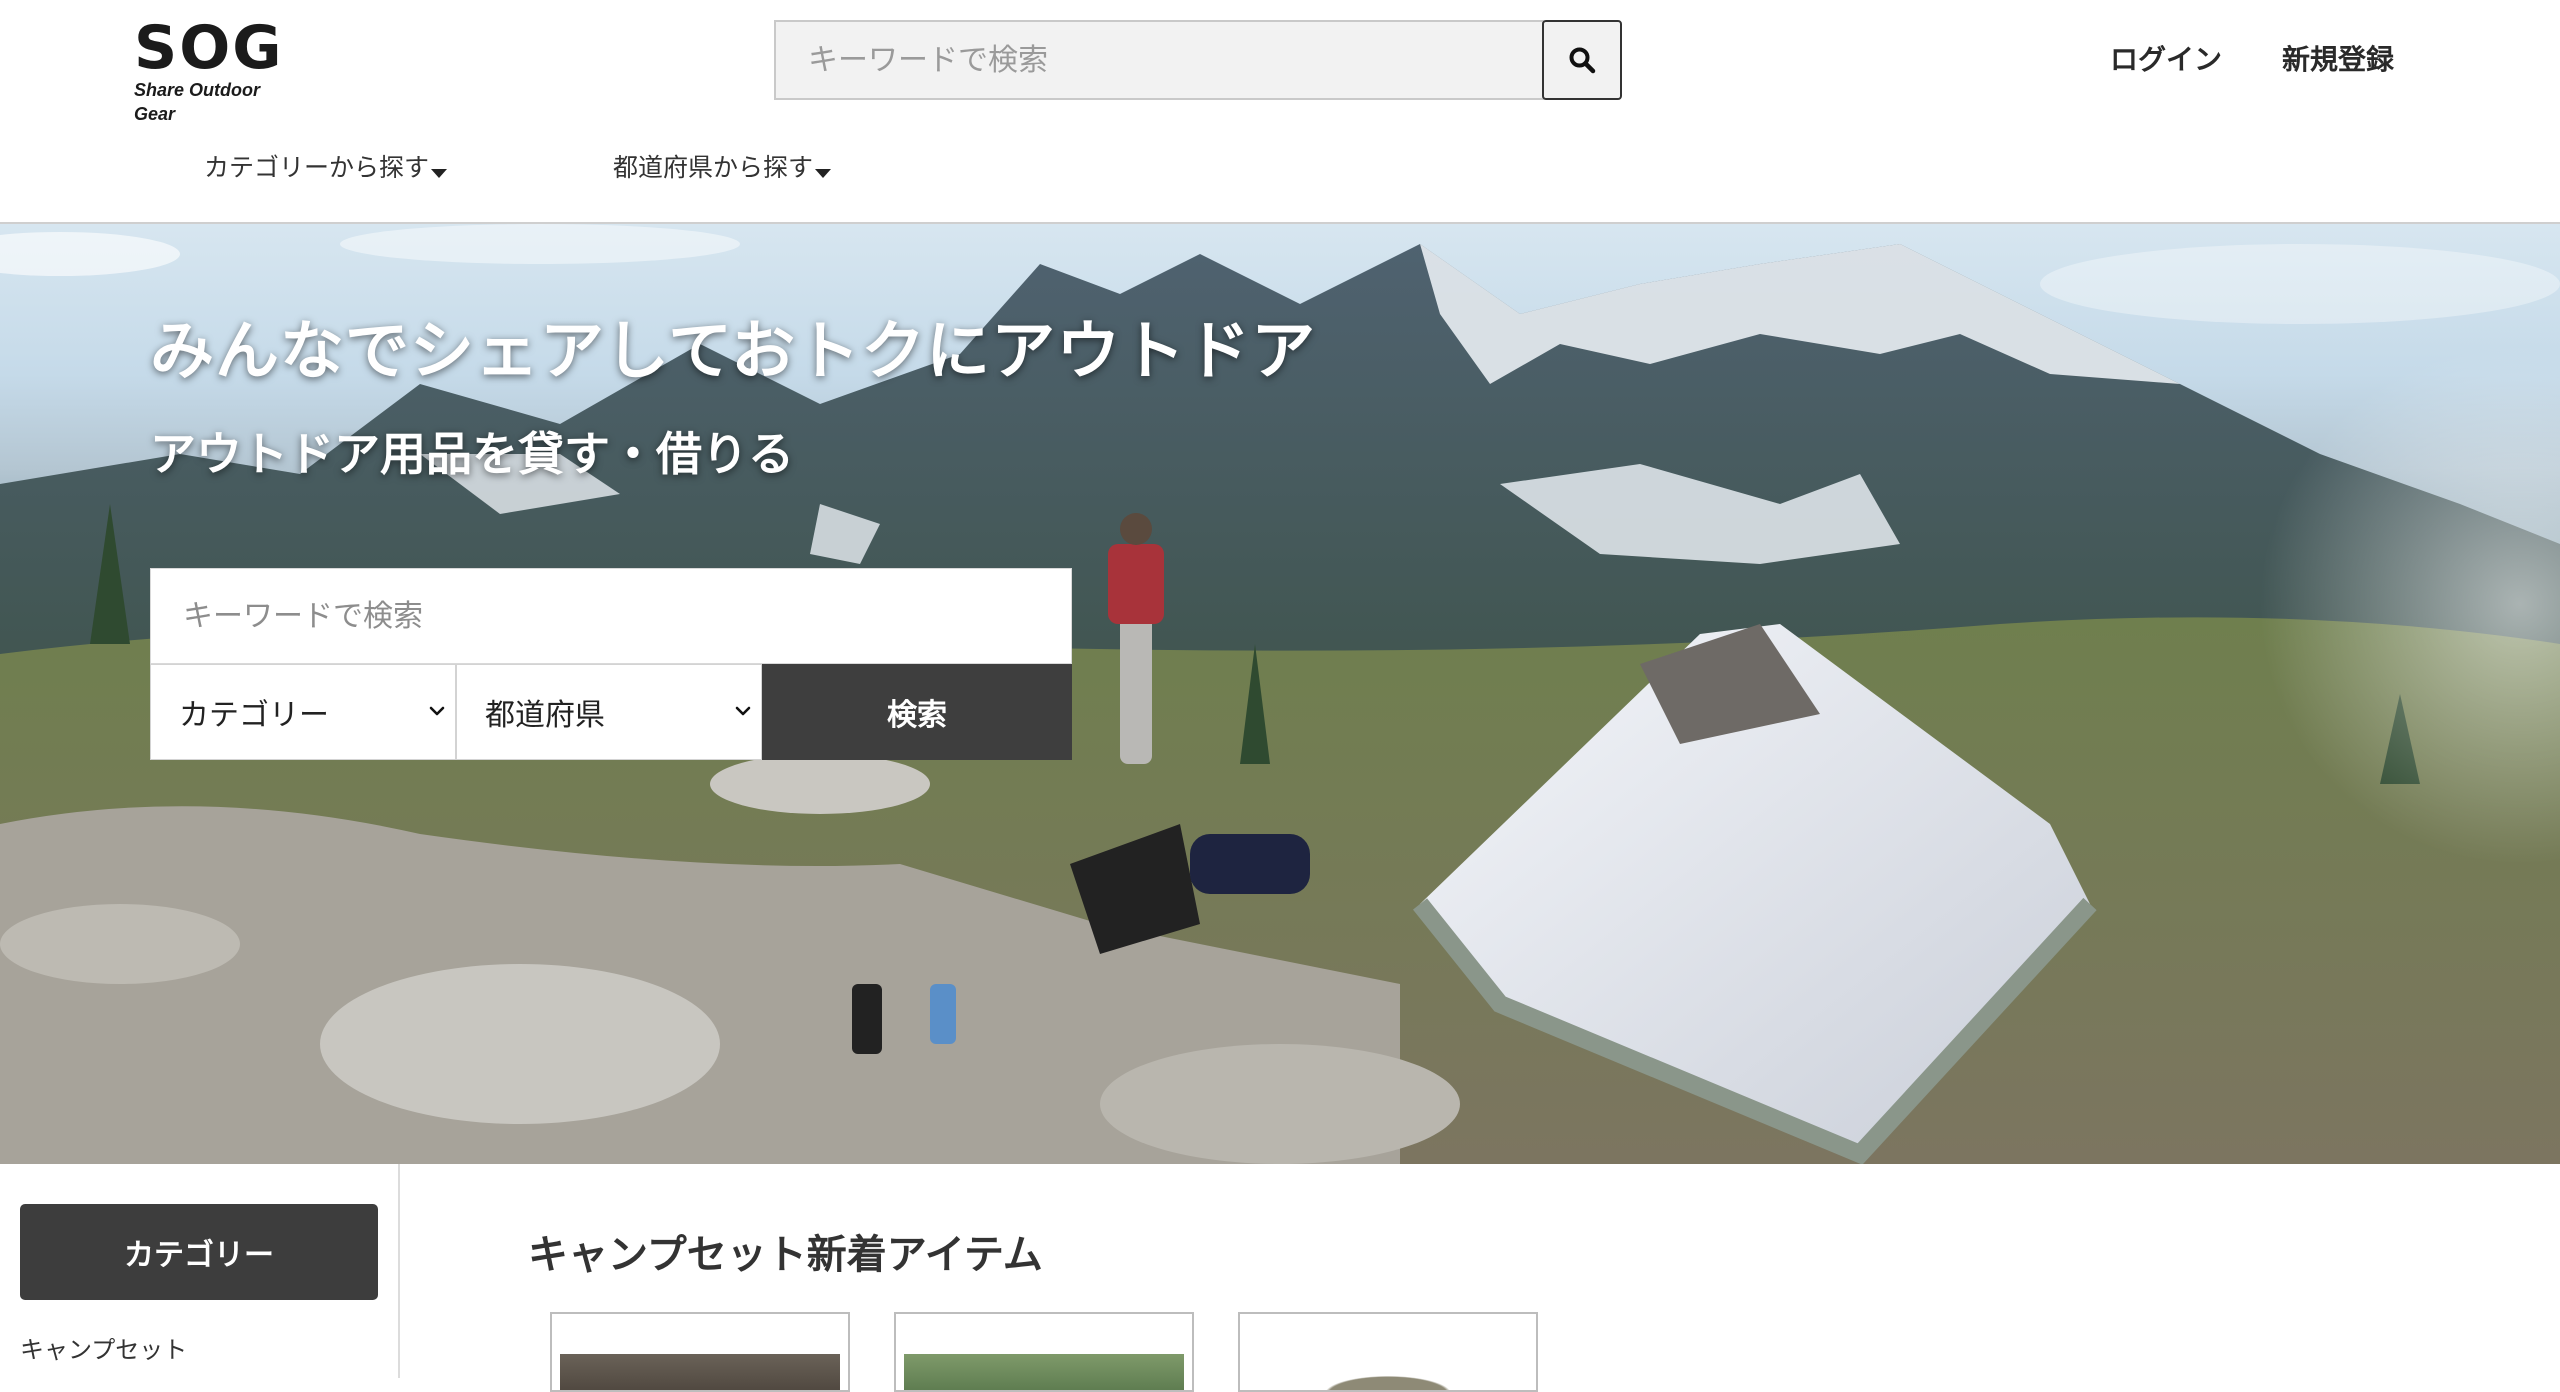  What do you see at coordinates (1159, 60) in the screenshot?
I see `header-search-input` at bounding box center [1159, 60].